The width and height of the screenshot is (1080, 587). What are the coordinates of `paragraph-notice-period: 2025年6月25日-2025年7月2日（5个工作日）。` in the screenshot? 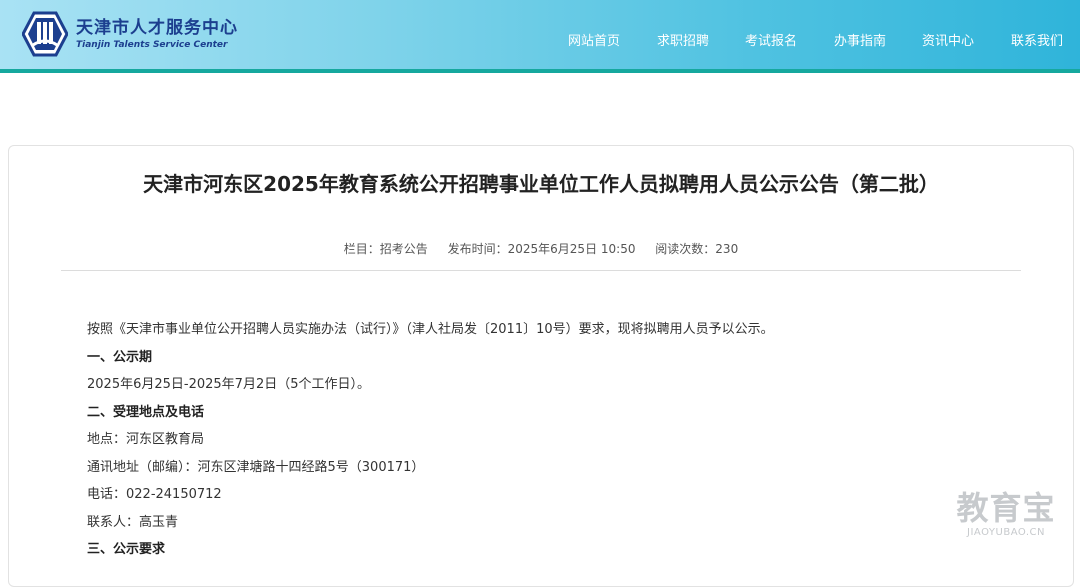 It's located at (228, 384).